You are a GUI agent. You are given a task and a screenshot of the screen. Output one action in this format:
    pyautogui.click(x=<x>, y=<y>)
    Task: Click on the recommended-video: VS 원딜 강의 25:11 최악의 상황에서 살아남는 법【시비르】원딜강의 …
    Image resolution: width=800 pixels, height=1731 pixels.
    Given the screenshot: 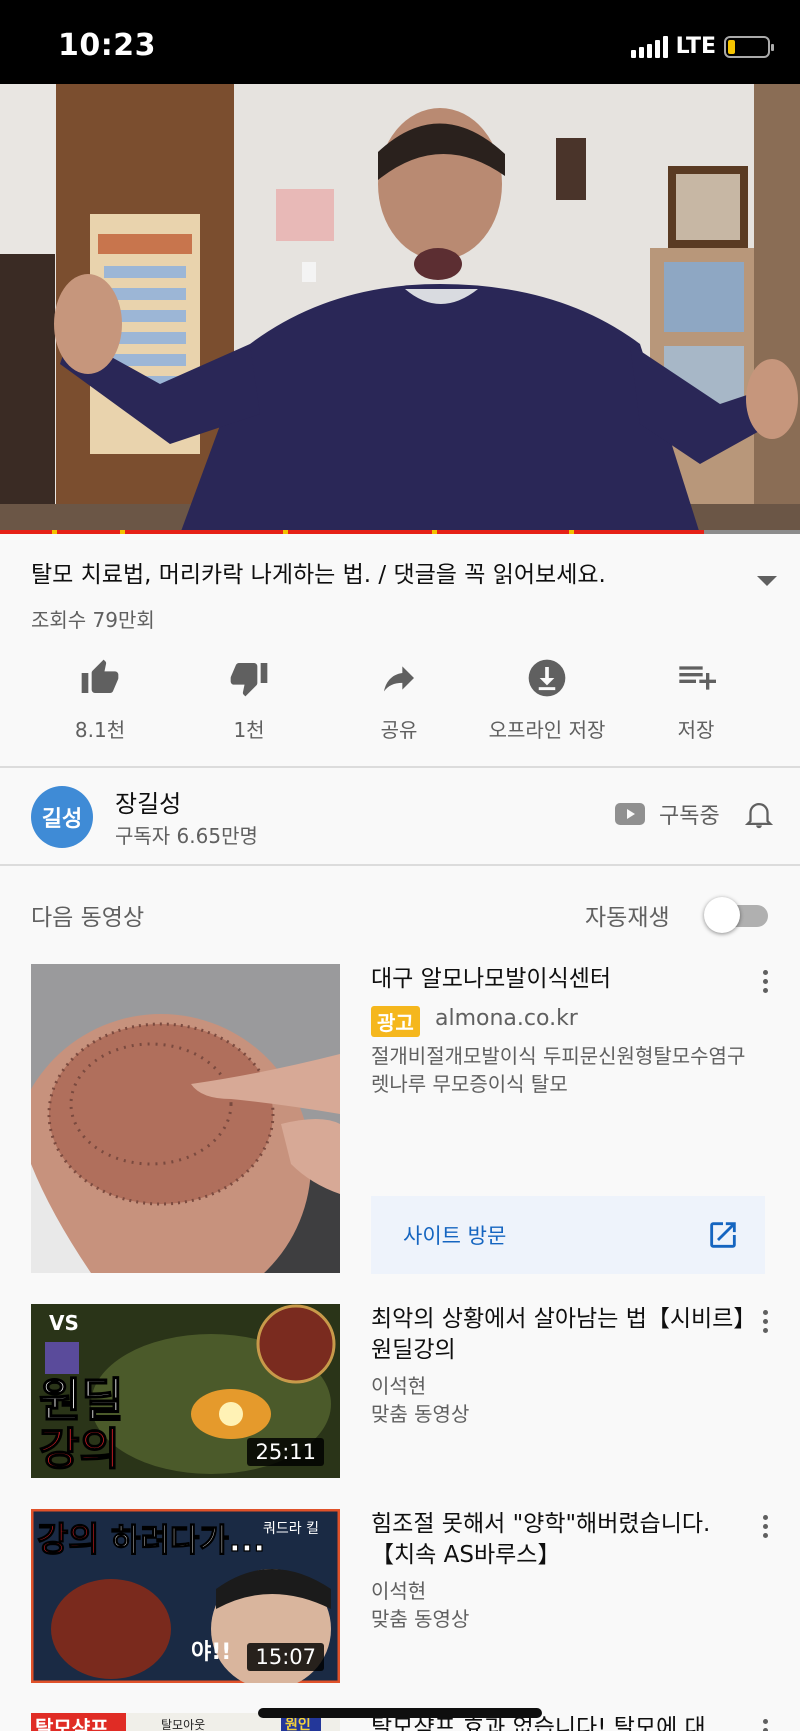 What is the action you would take?
    pyautogui.click(x=400, y=1392)
    